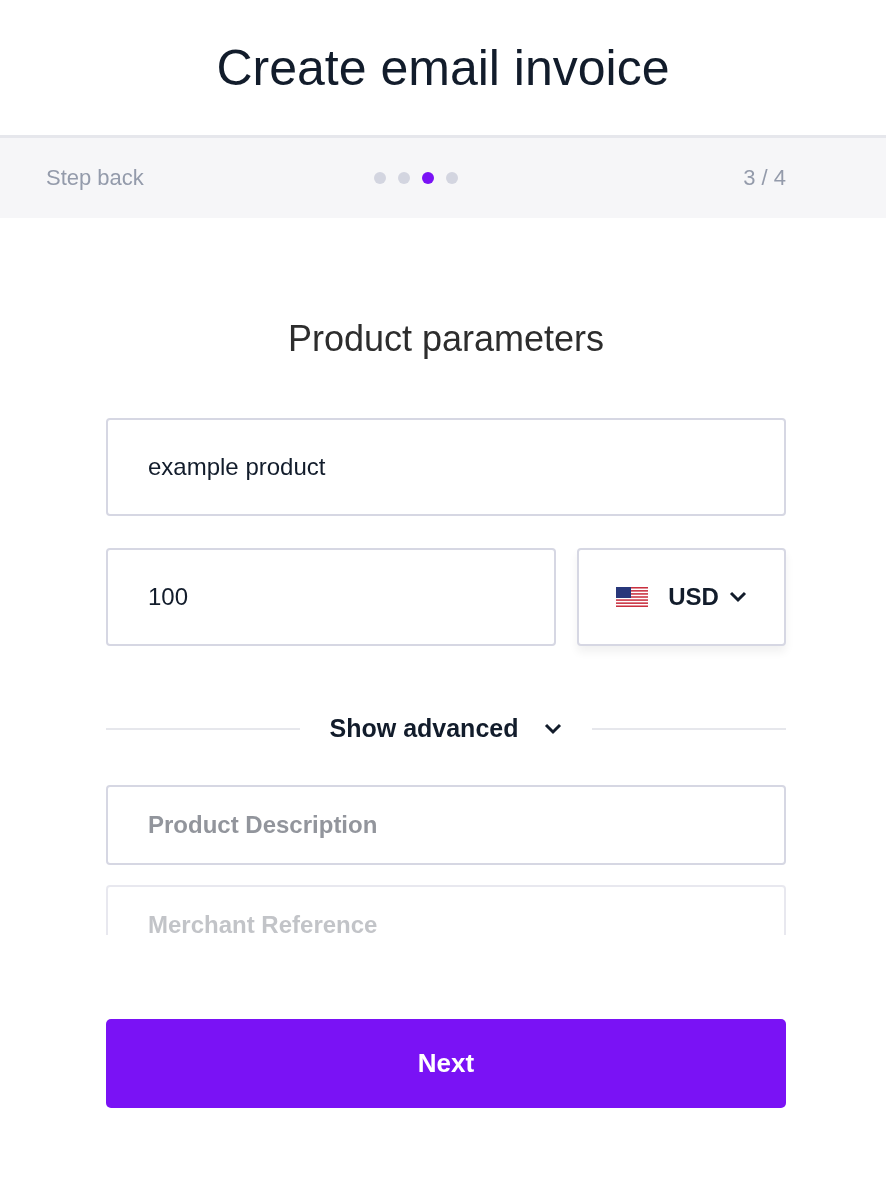  What do you see at coordinates (446, 339) in the screenshot?
I see `section-heading: Product parameters` at bounding box center [446, 339].